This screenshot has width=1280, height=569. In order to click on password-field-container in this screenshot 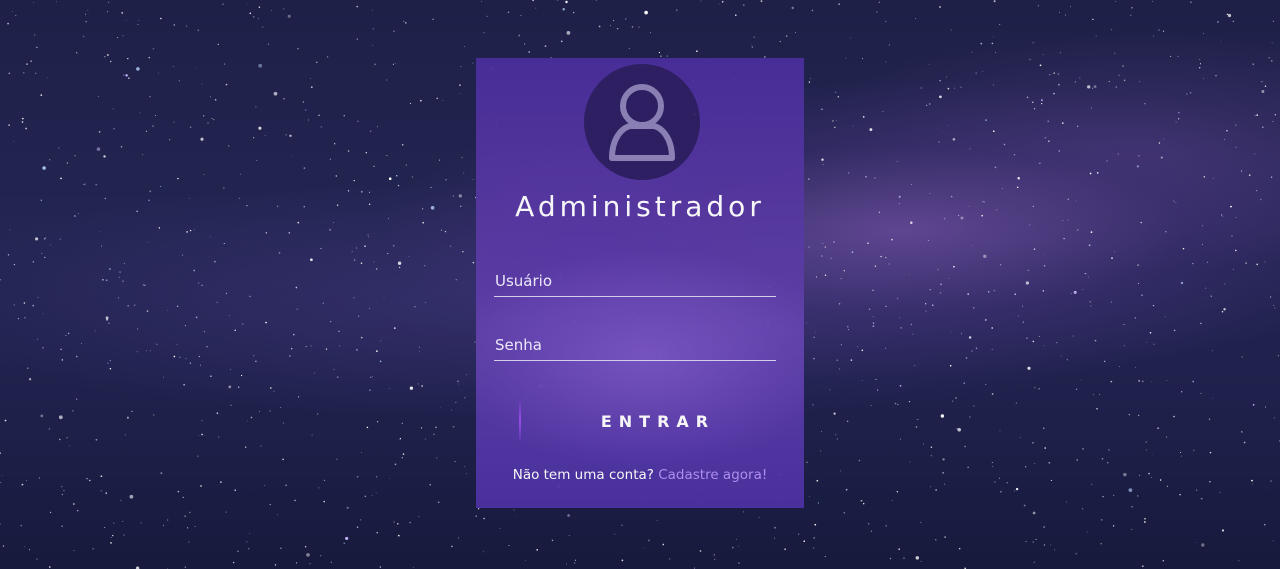, I will do `click(635, 345)`.